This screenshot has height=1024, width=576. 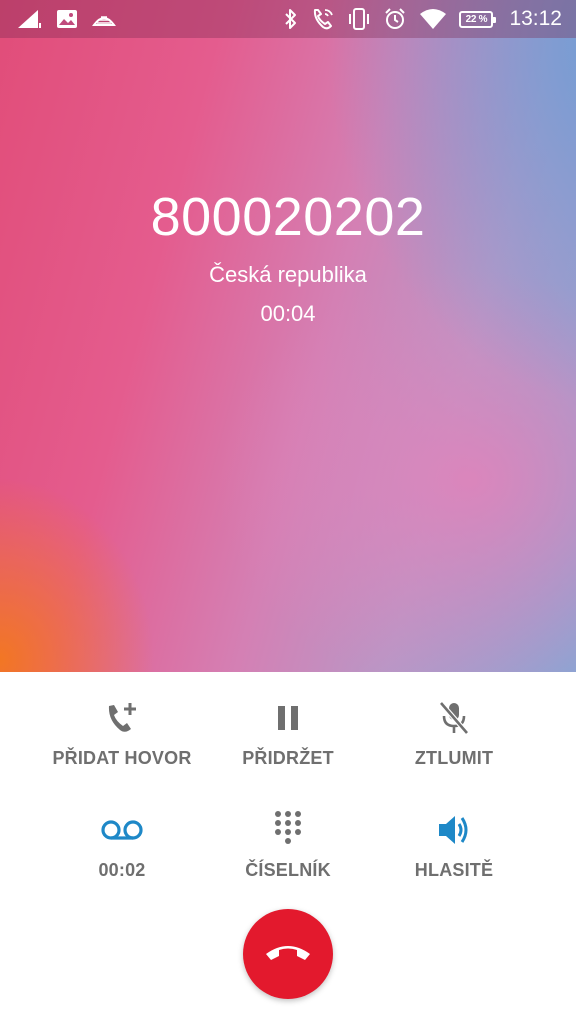 I want to click on wifi-calling-icon, so click(x=323, y=19).